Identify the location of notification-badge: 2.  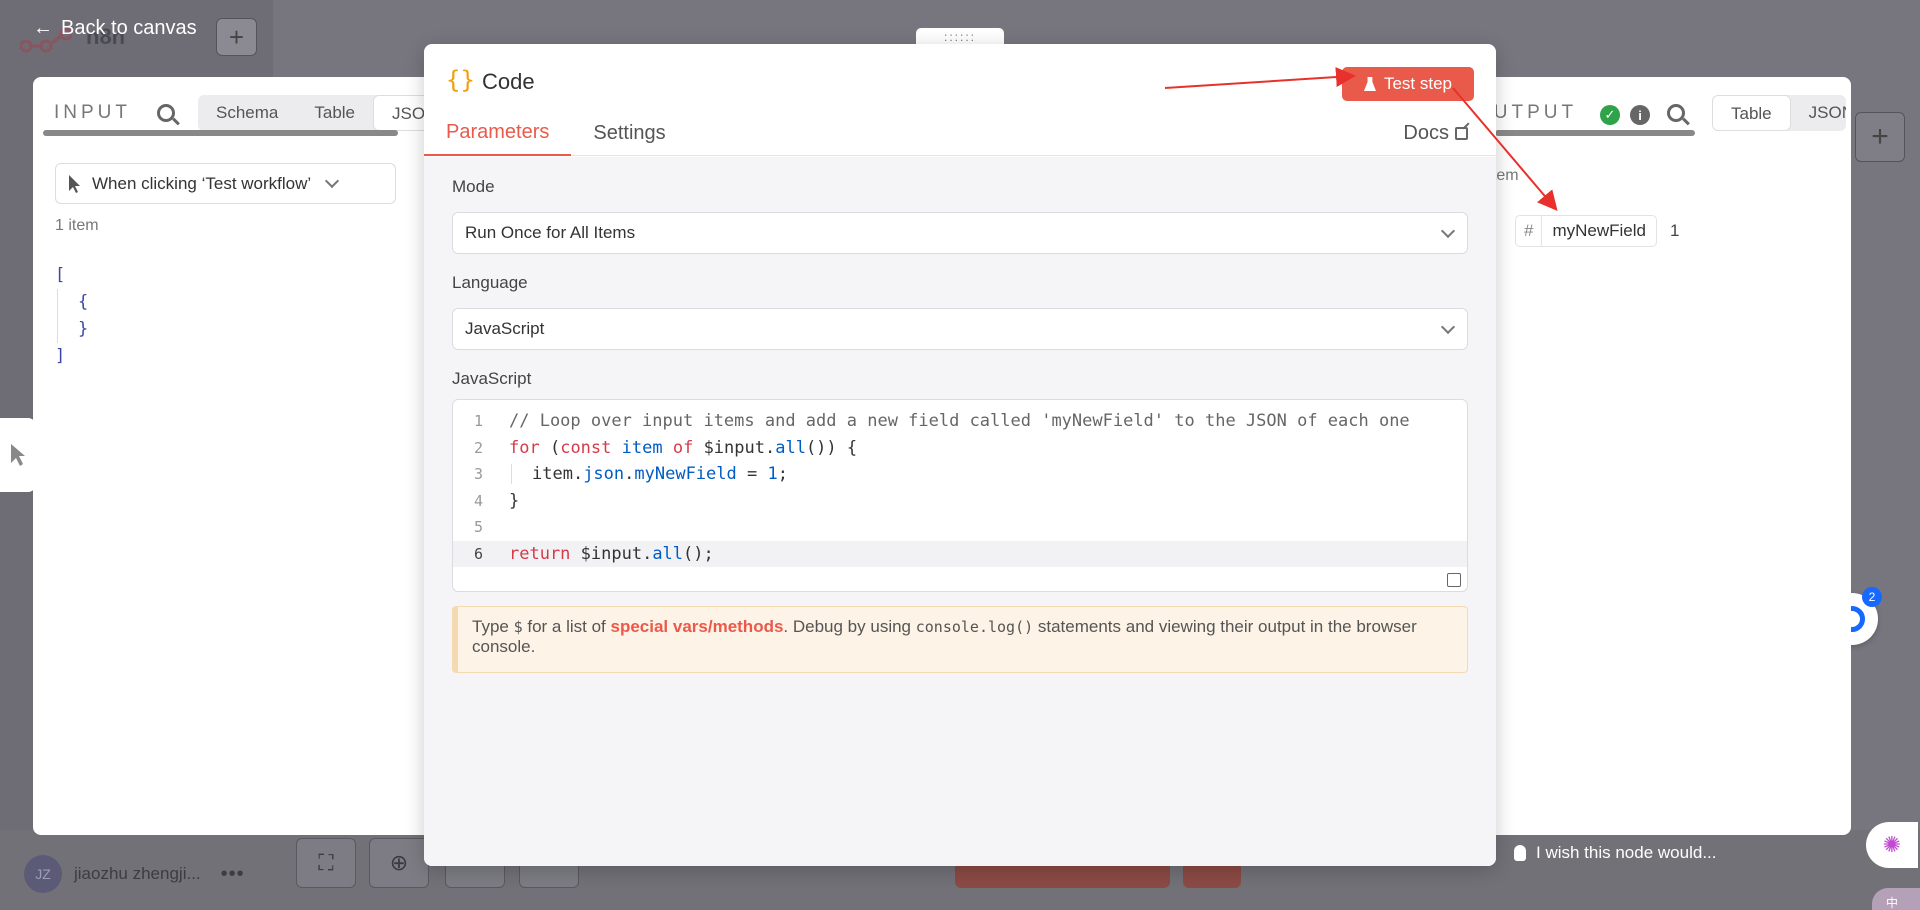
(1872, 597).